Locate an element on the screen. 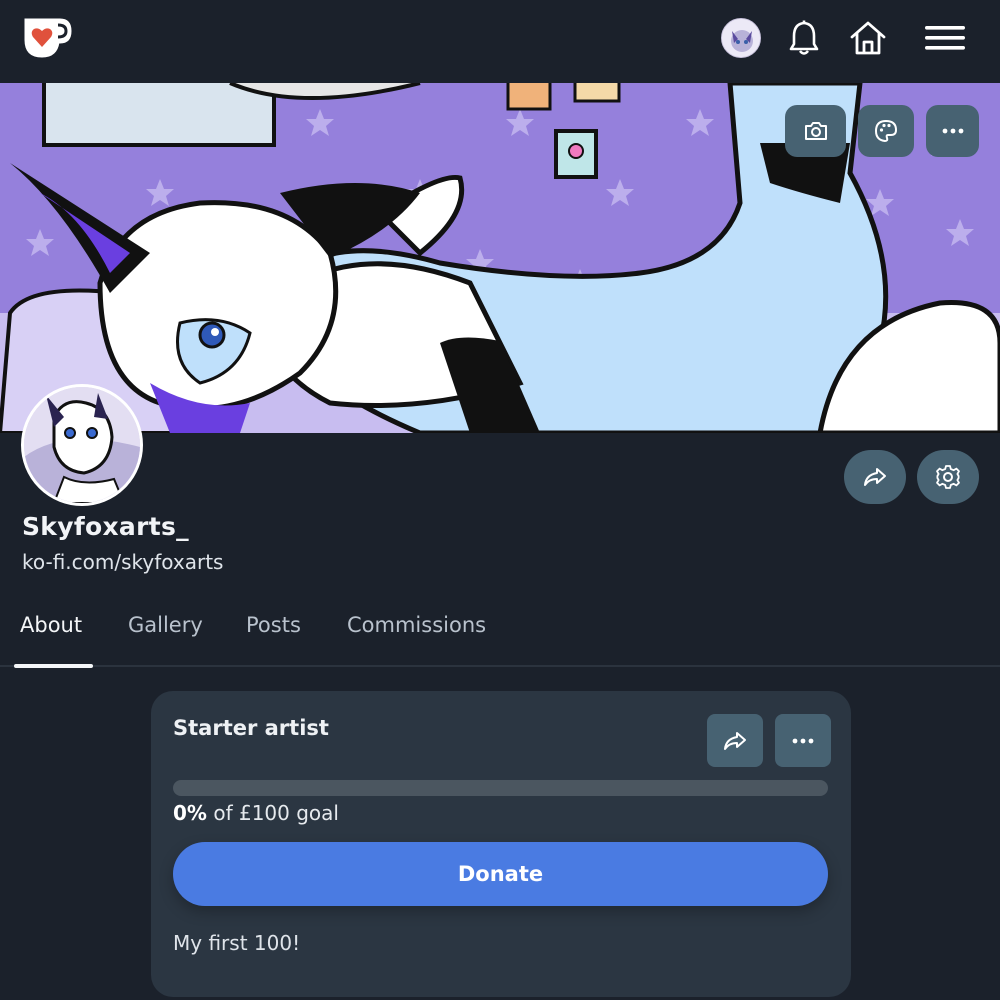  user-avatar is located at coordinates (741, 38).